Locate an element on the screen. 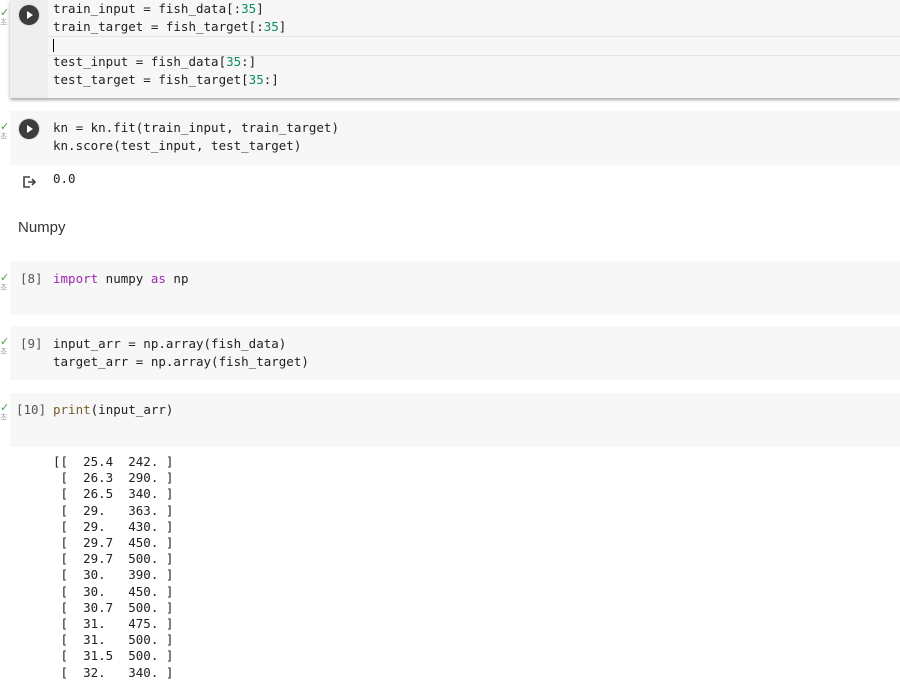  output-line: [ 30. 450. ] is located at coordinates (113, 591).